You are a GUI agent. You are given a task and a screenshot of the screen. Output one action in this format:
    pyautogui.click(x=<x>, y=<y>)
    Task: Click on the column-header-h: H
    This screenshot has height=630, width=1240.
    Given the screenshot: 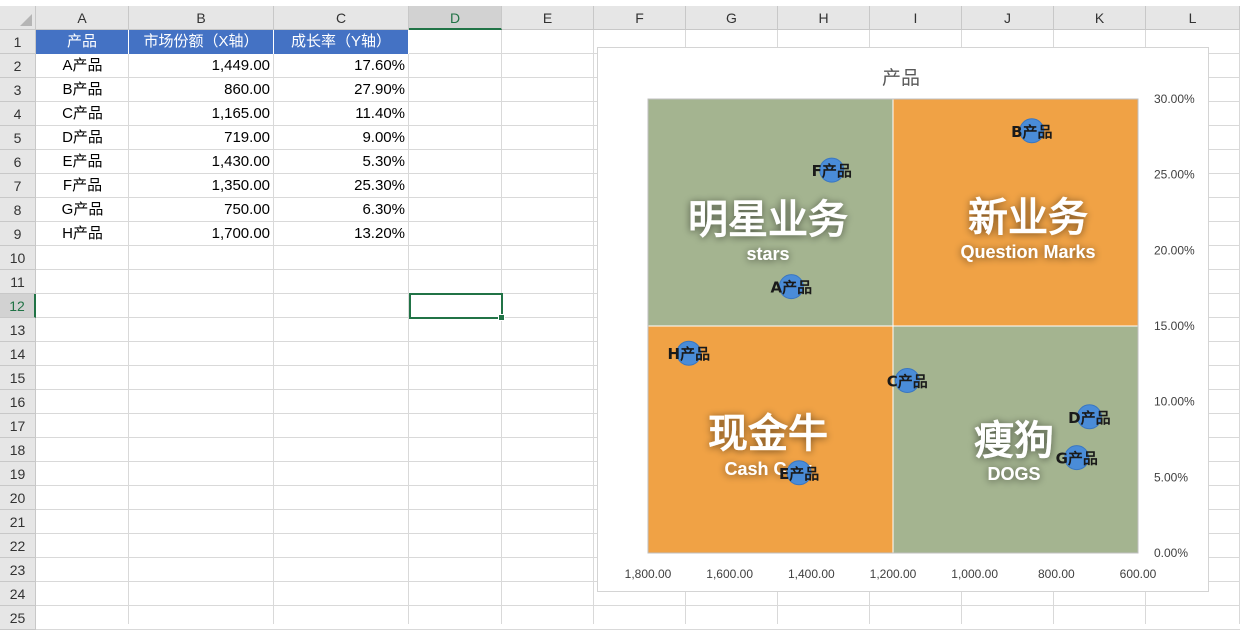 What is the action you would take?
    pyautogui.click(x=824, y=18)
    